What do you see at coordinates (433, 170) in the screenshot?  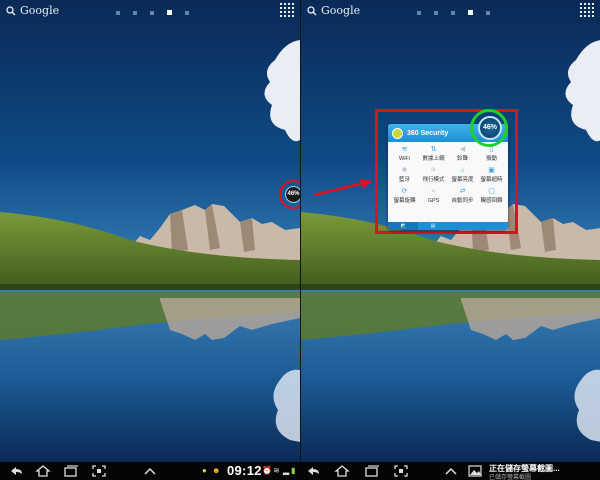 I see `airplane-icon: ✈` at bounding box center [433, 170].